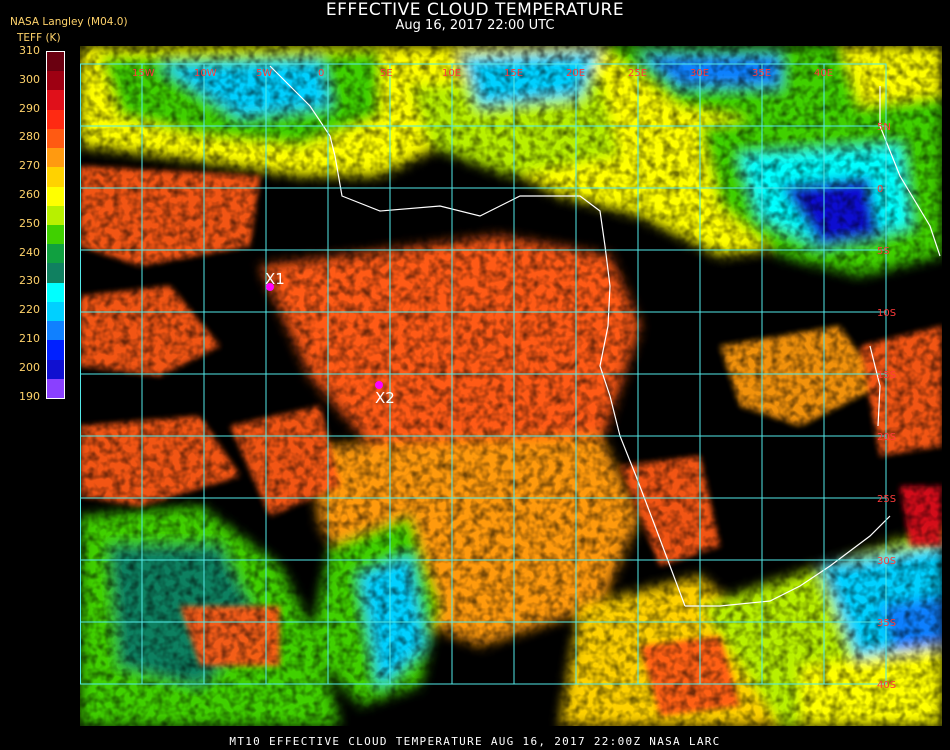  What do you see at coordinates (29, 281) in the screenshot?
I see `legend-tick-label: 230` at bounding box center [29, 281].